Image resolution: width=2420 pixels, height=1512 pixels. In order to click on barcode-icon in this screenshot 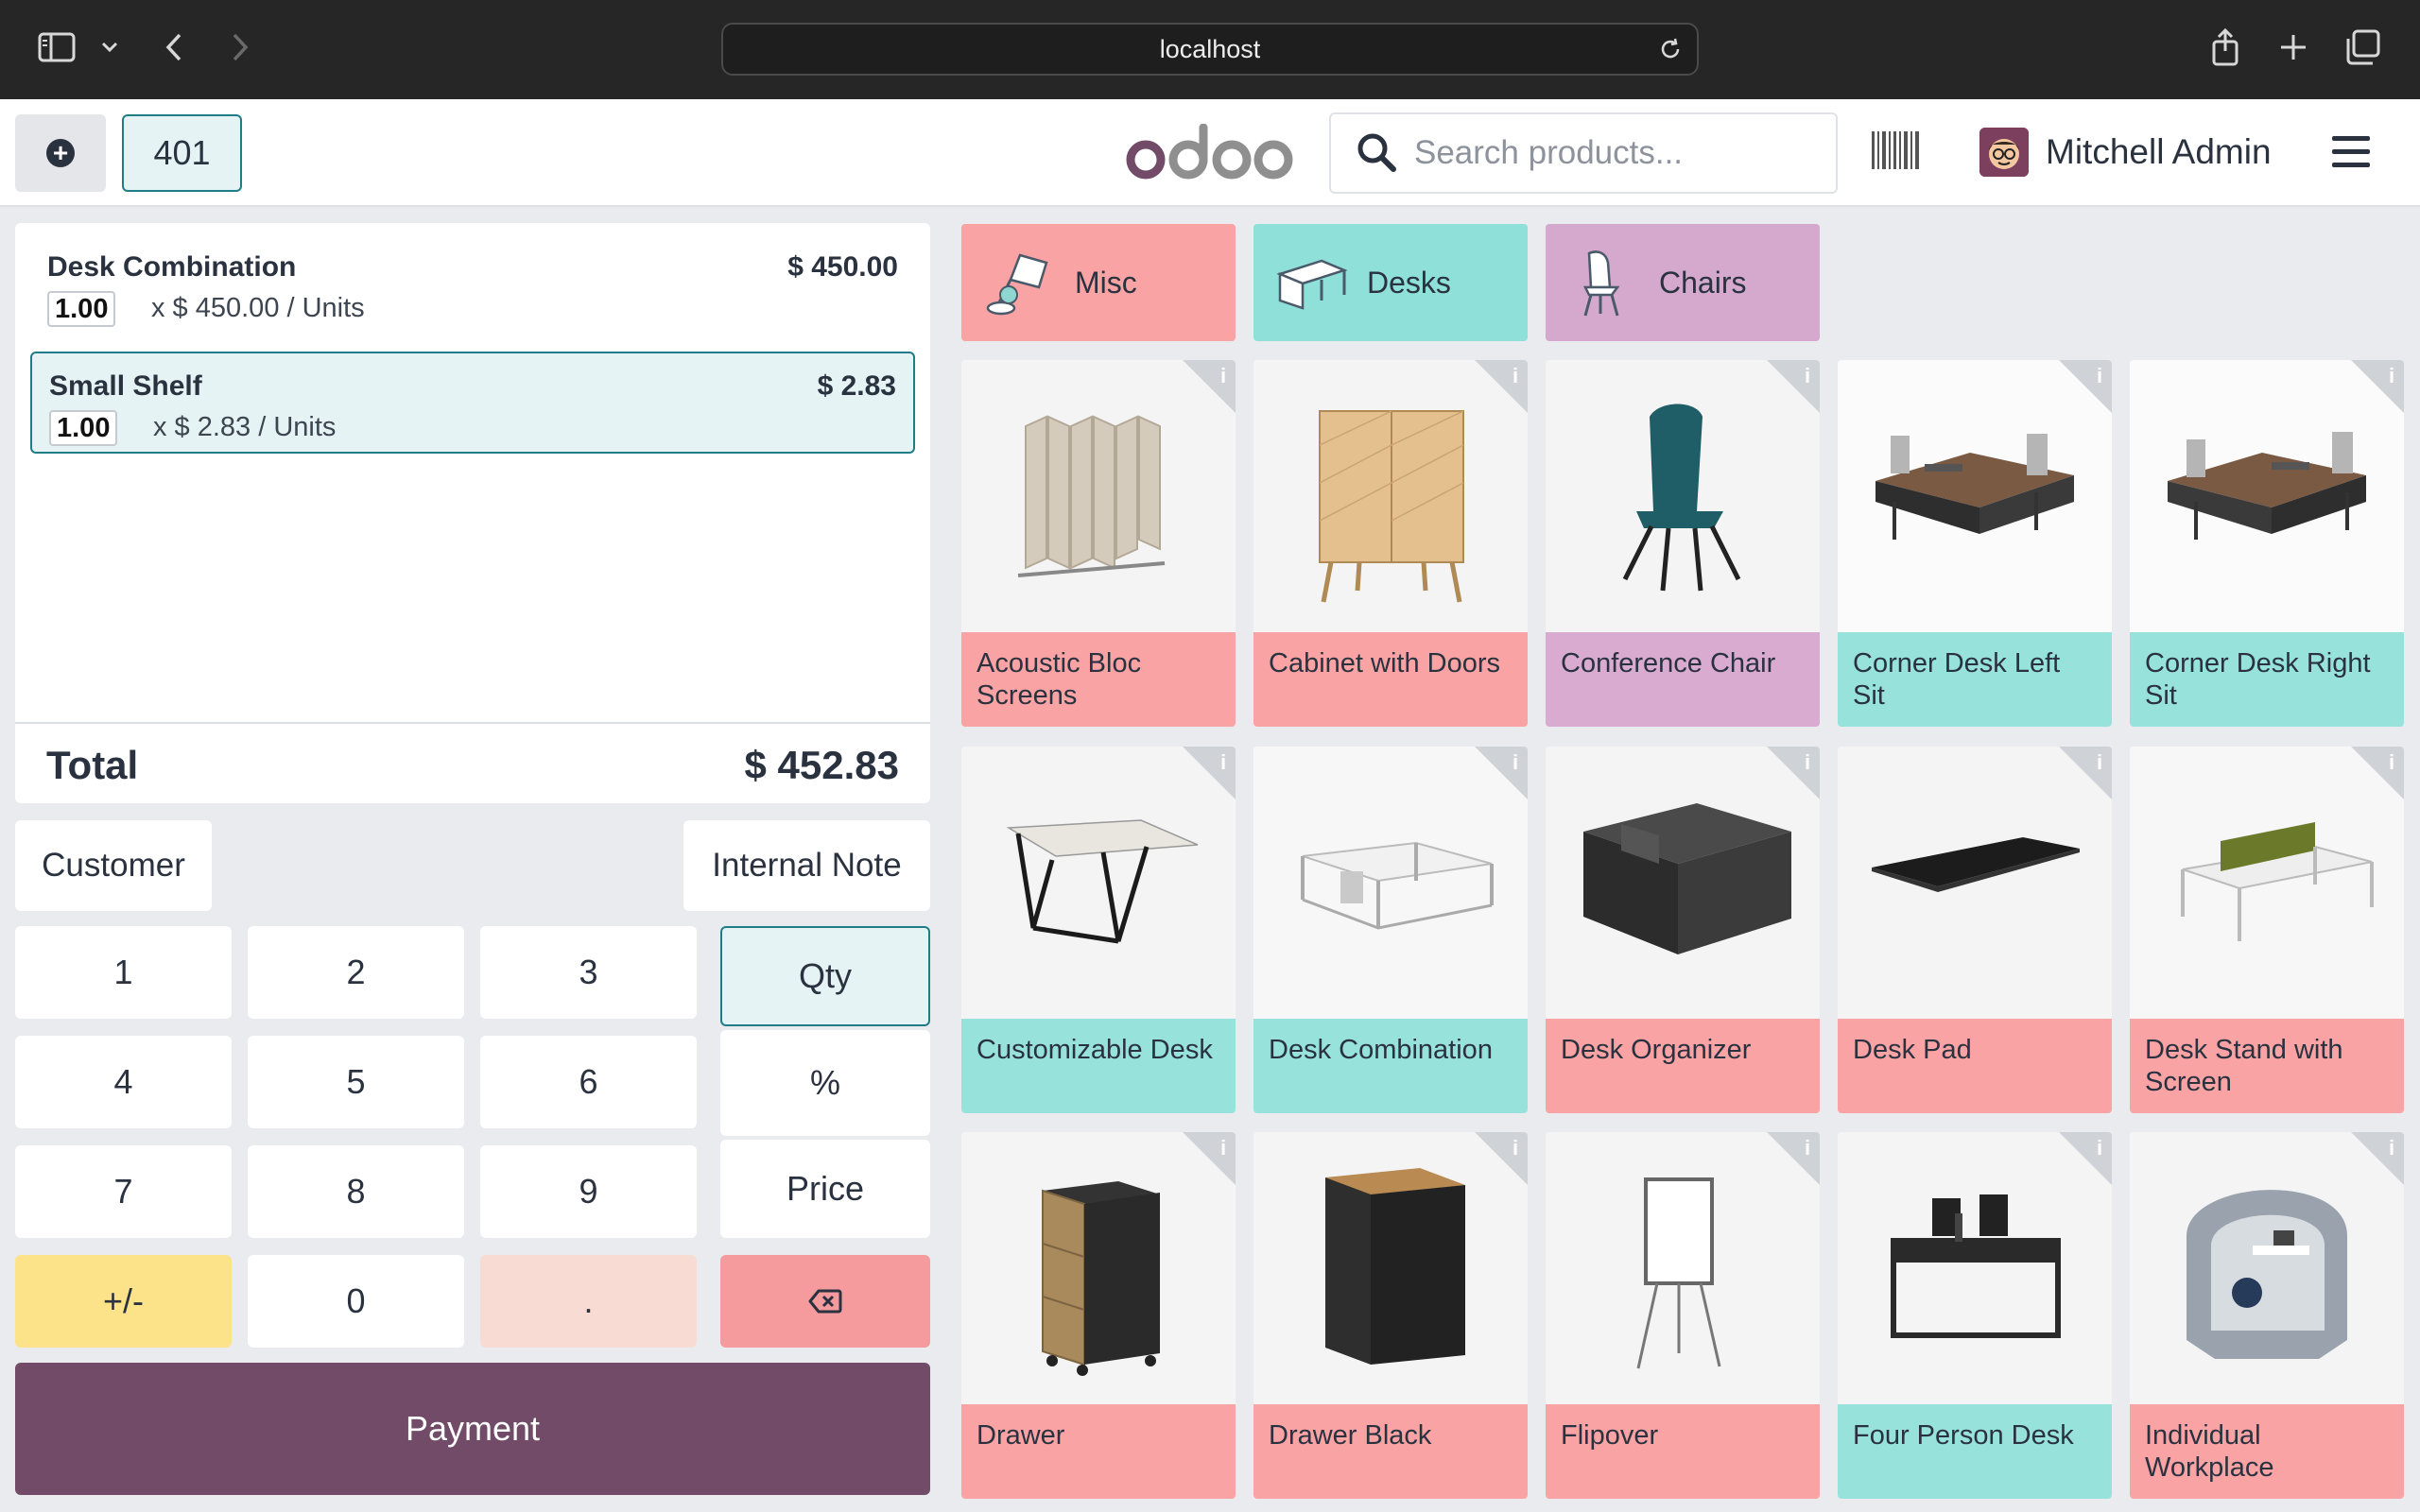, I will do `click(1895, 150)`.